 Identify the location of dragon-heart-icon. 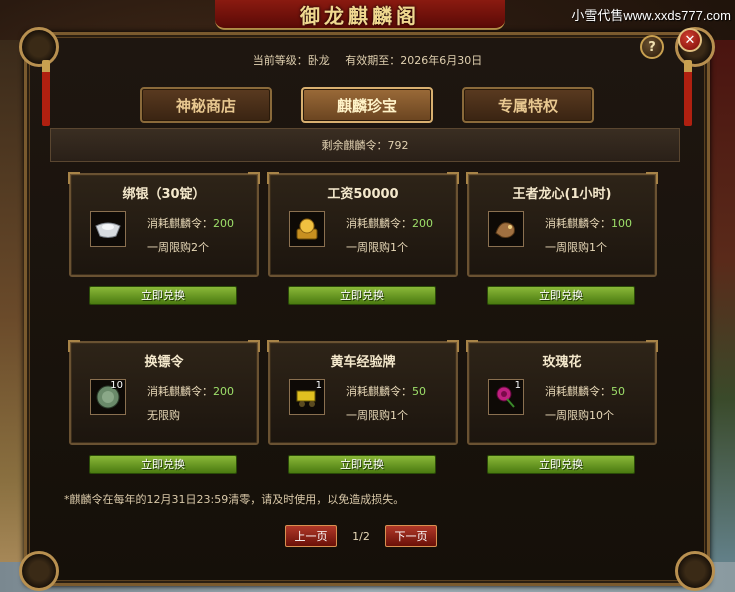
(506, 229).